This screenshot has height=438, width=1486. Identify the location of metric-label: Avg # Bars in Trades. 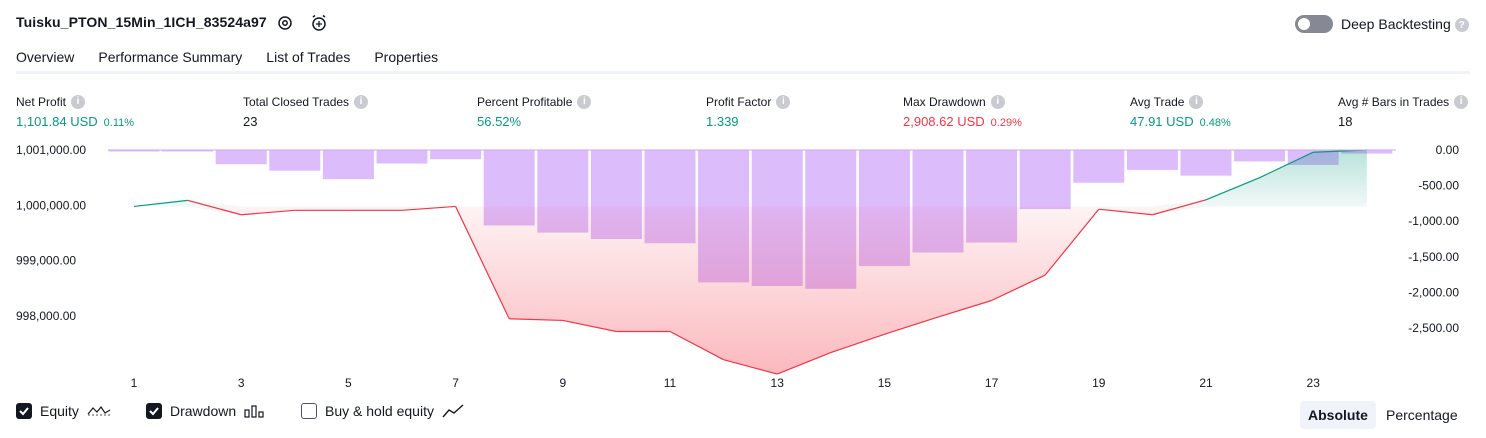
(1394, 101).